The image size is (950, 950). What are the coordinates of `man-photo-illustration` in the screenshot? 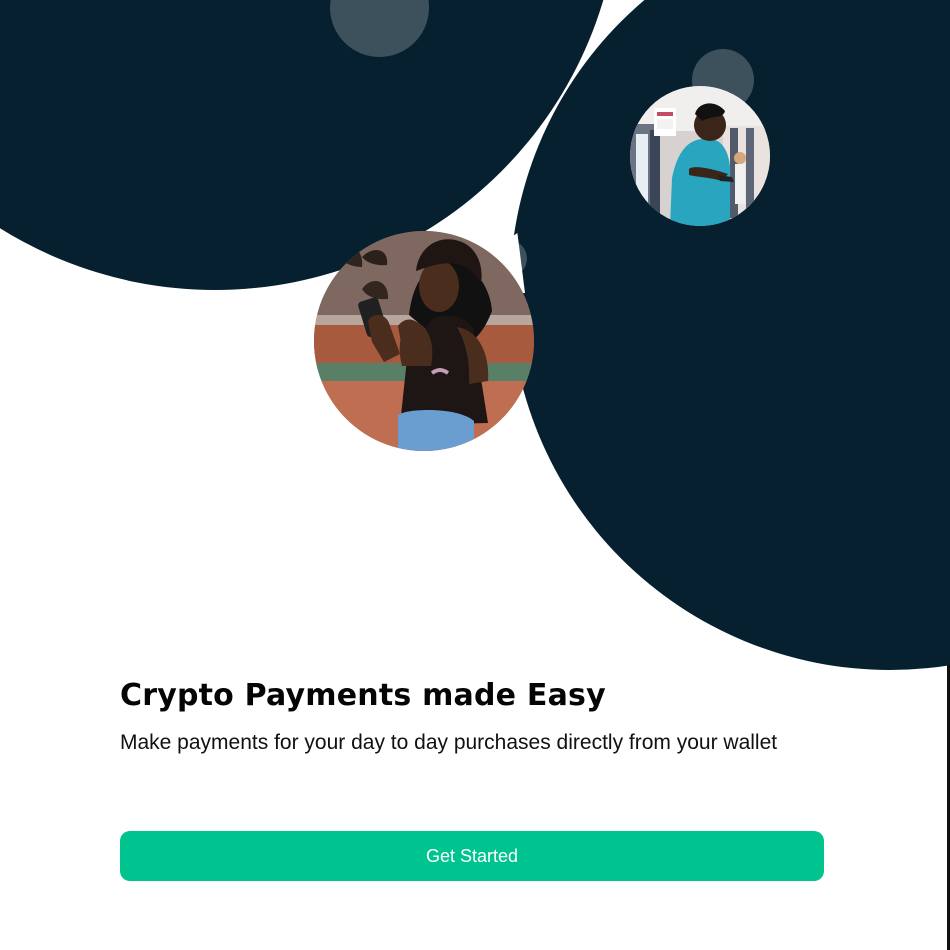 It's located at (700, 156).